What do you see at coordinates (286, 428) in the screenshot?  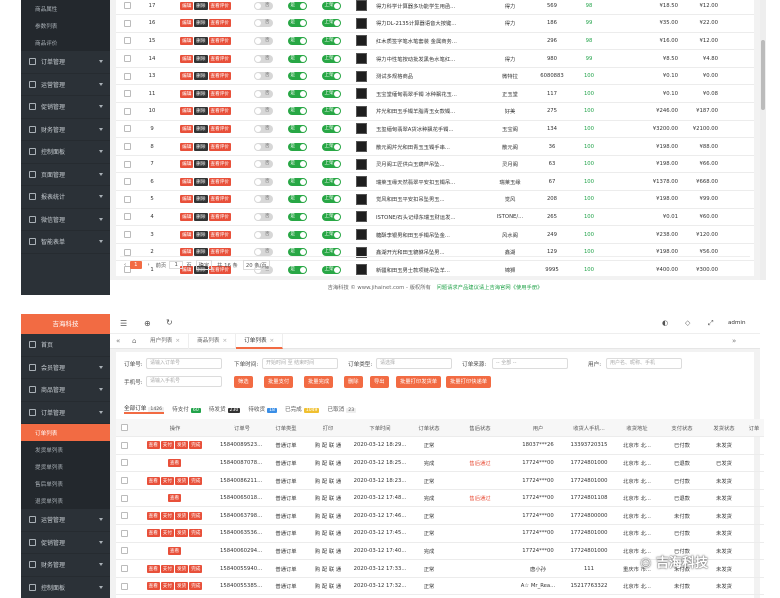 I see `column-header: 订单类型` at bounding box center [286, 428].